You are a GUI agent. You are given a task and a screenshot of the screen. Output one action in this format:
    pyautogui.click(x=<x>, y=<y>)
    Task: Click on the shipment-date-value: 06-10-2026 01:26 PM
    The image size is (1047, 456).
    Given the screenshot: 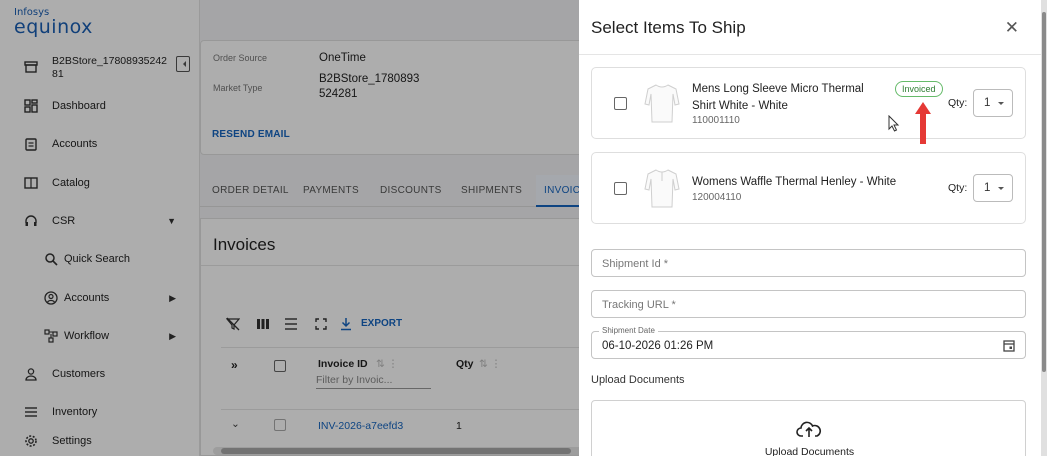 What is the action you would take?
    pyautogui.click(x=658, y=346)
    